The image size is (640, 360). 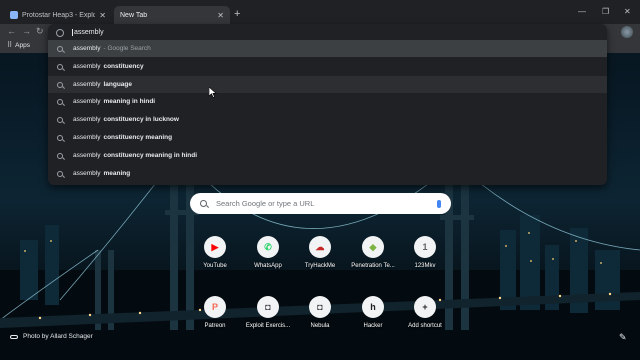 I want to click on arrow-right-icon: →, so click(x=26, y=31).